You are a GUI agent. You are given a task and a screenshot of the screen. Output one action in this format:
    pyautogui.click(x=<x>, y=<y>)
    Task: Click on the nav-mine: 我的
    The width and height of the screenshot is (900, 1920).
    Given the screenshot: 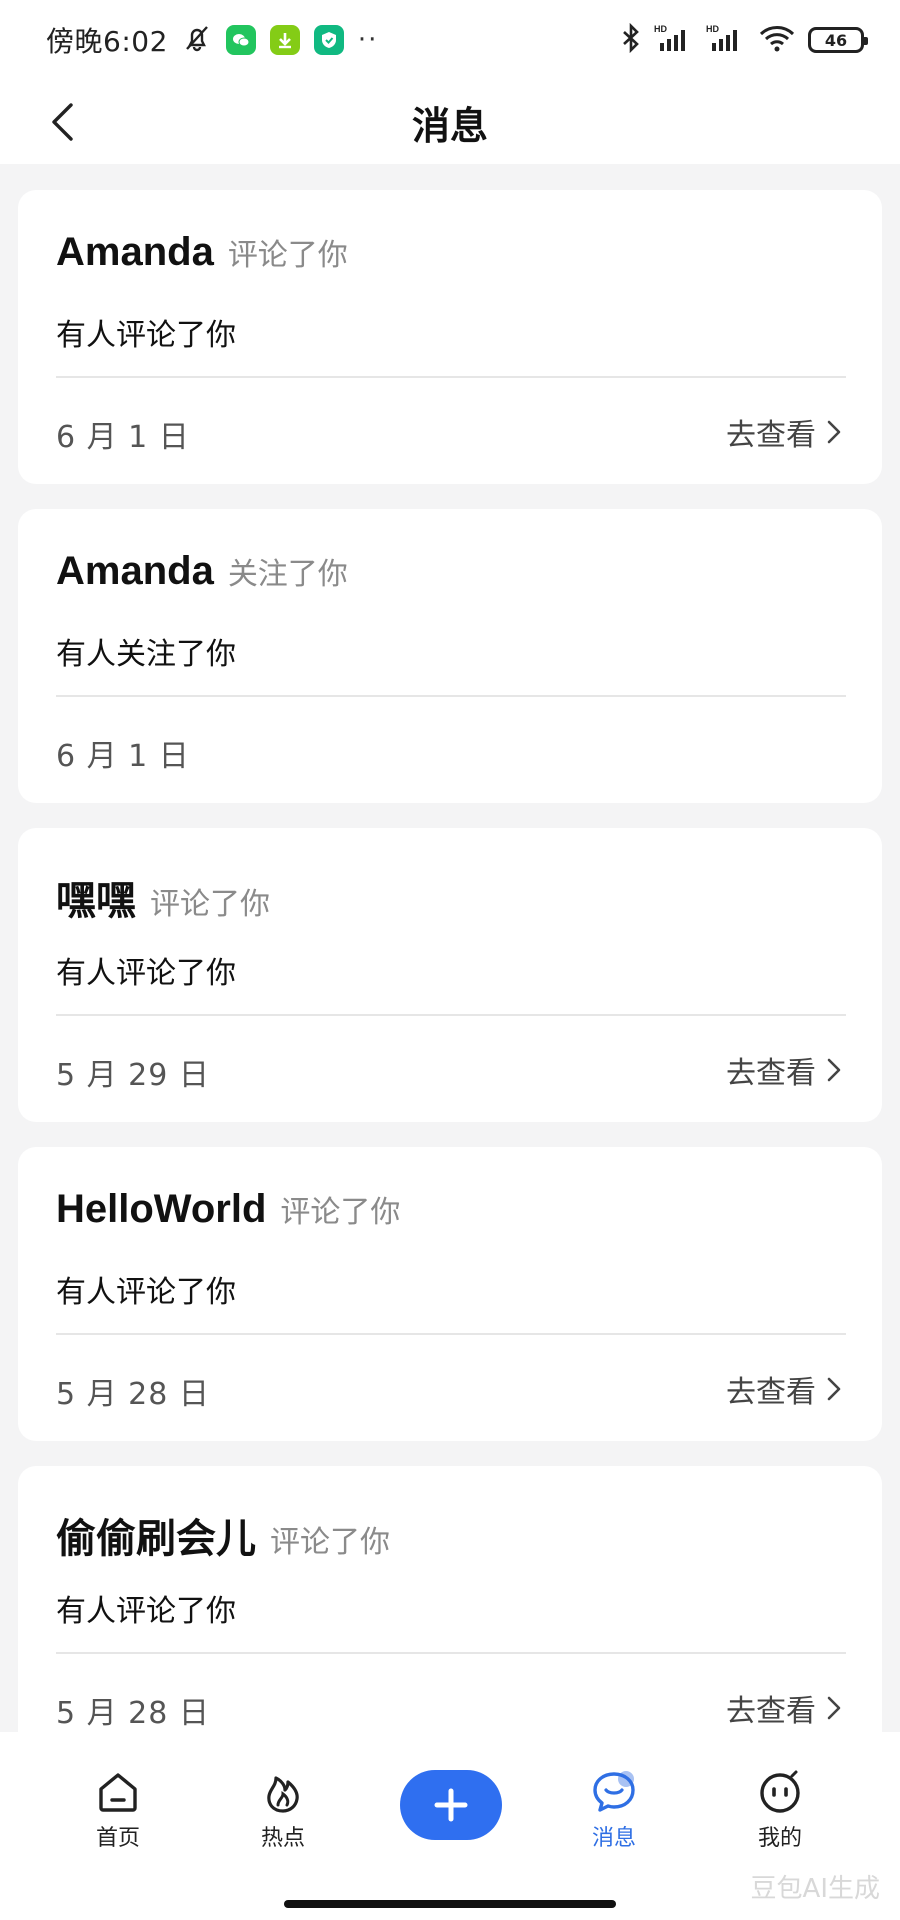 What is the action you would take?
    pyautogui.click(x=780, y=1810)
    